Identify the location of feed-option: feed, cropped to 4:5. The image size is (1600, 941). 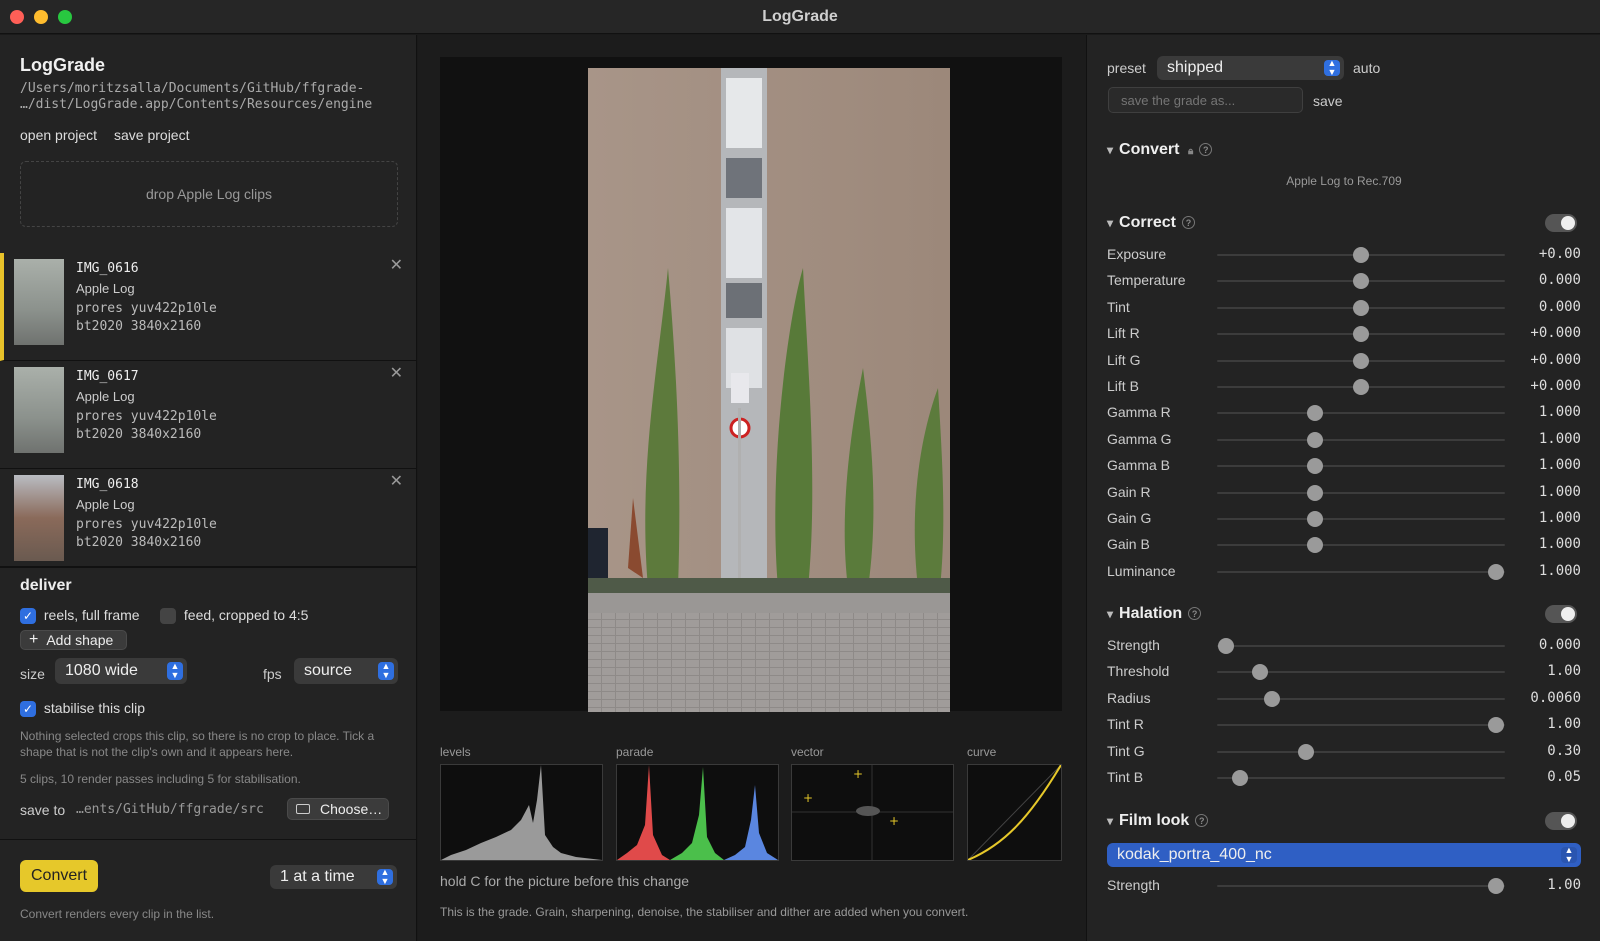
(234, 616).